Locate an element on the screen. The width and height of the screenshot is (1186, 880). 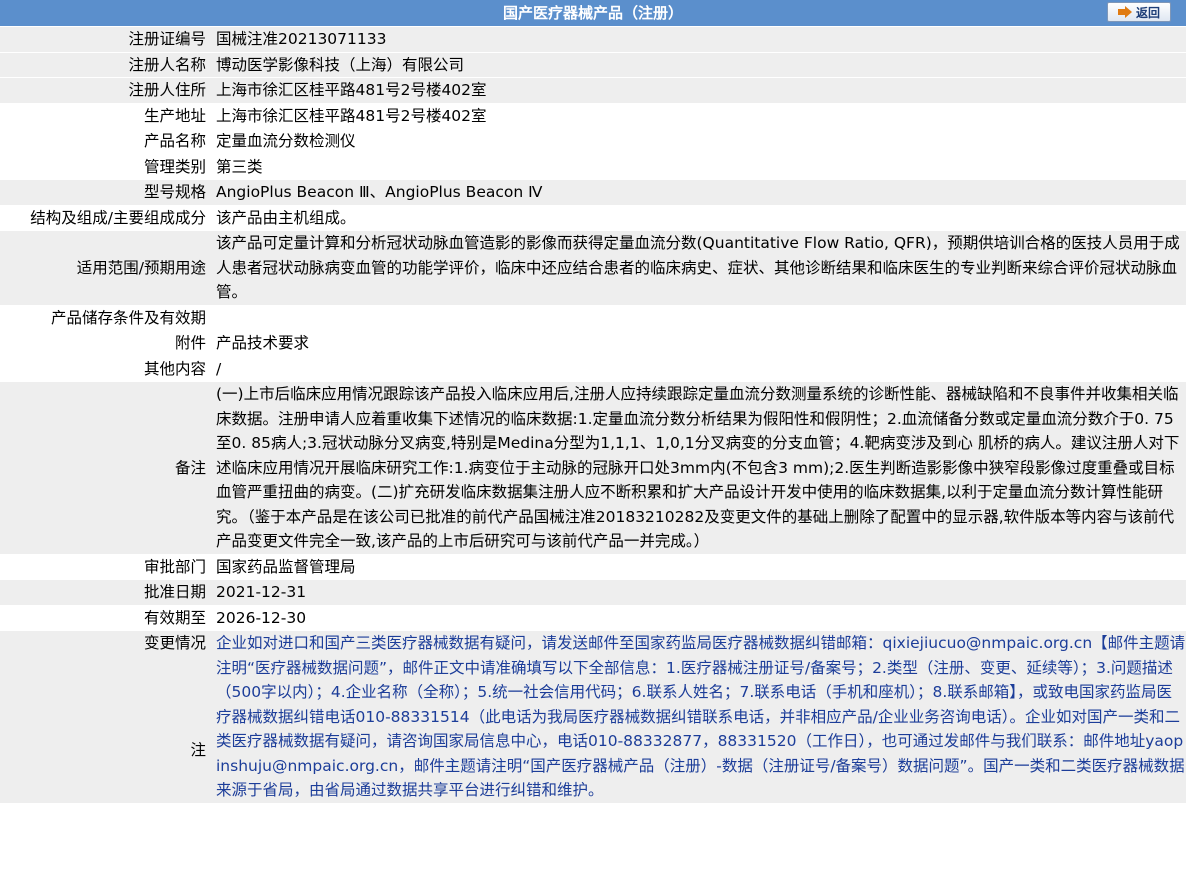
field-label: 注册人住所 is located at coordinates (105, 90).